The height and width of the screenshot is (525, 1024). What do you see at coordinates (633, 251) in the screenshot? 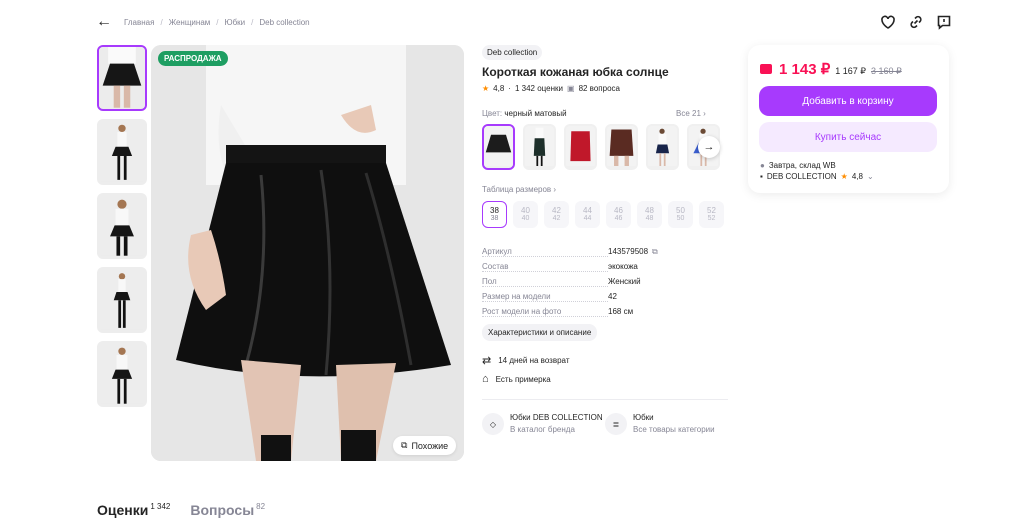
I see `param-value: 143579508 ⧉` at bounding box center [633, 251].